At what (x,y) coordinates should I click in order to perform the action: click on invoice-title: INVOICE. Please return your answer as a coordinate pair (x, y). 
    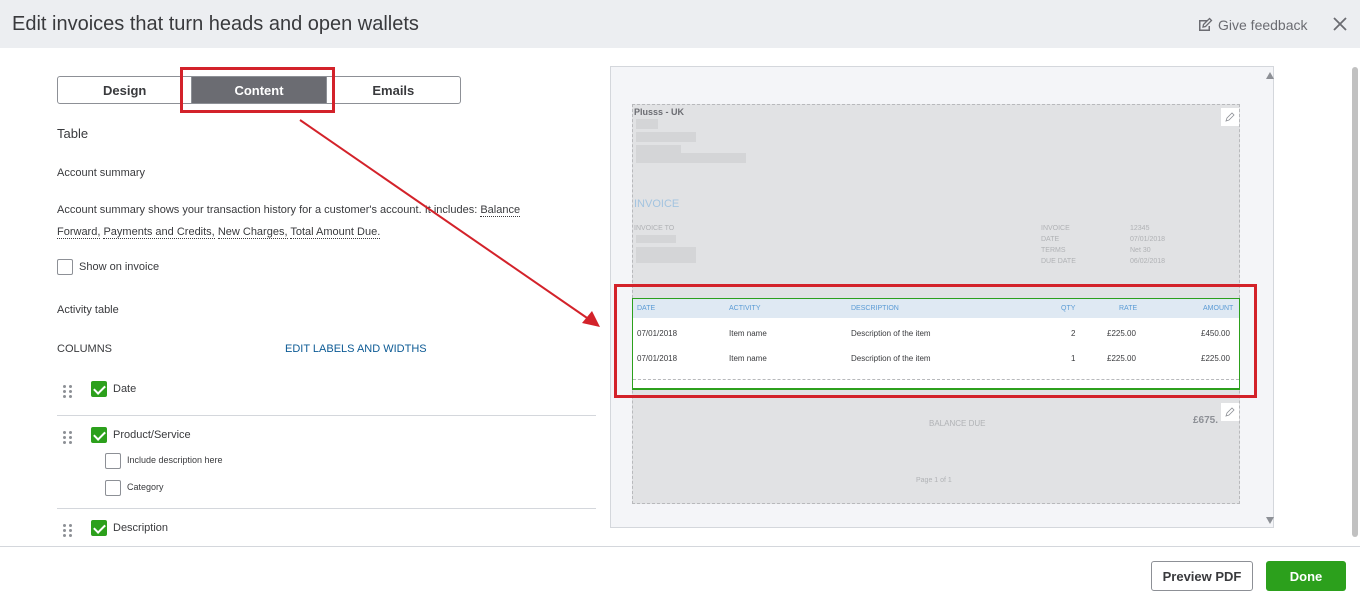
    Looking at the image, I should click on (657, 204).